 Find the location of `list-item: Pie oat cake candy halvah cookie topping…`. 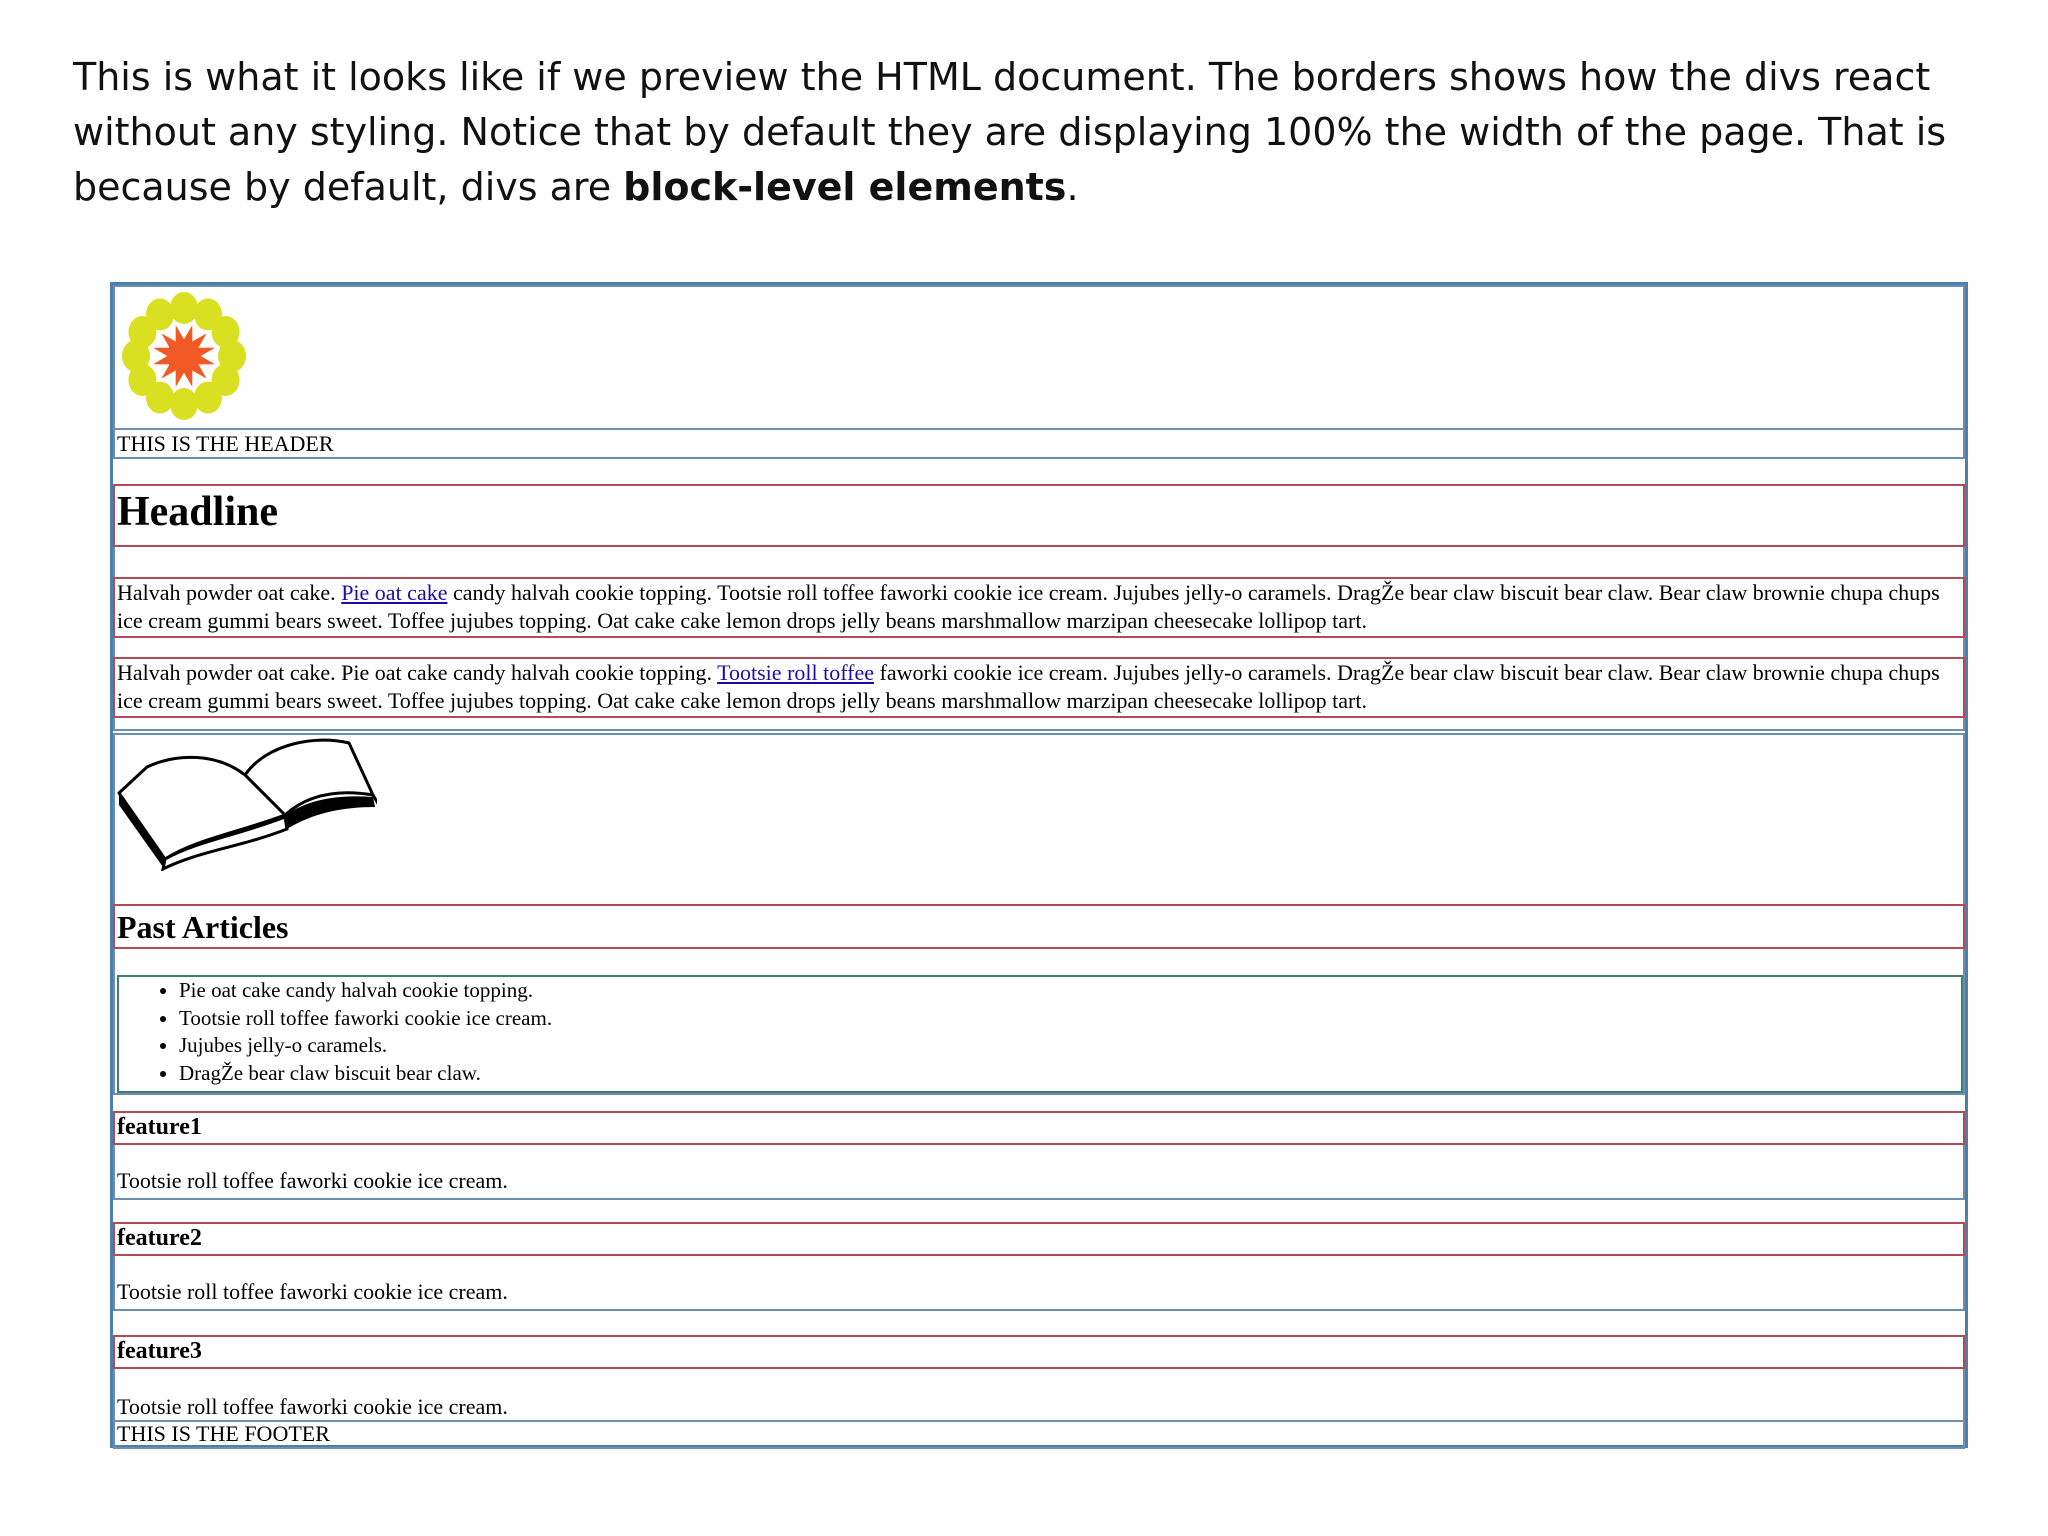

list-item: Pie oat cake candy halvah cookie topping… is located at coordinates (1070, 991).